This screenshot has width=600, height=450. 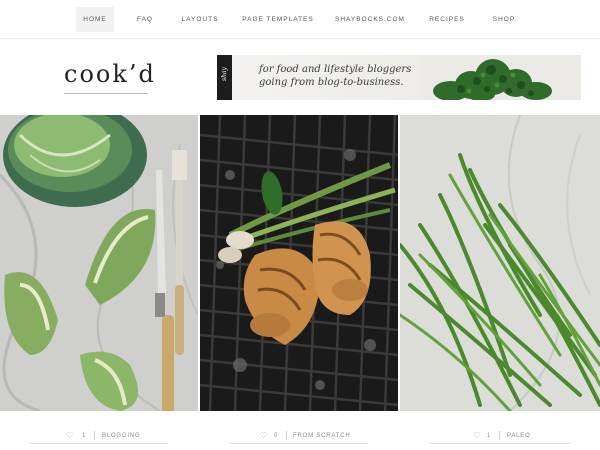 I want to click on logo-underline, so click(x=106, y=93).